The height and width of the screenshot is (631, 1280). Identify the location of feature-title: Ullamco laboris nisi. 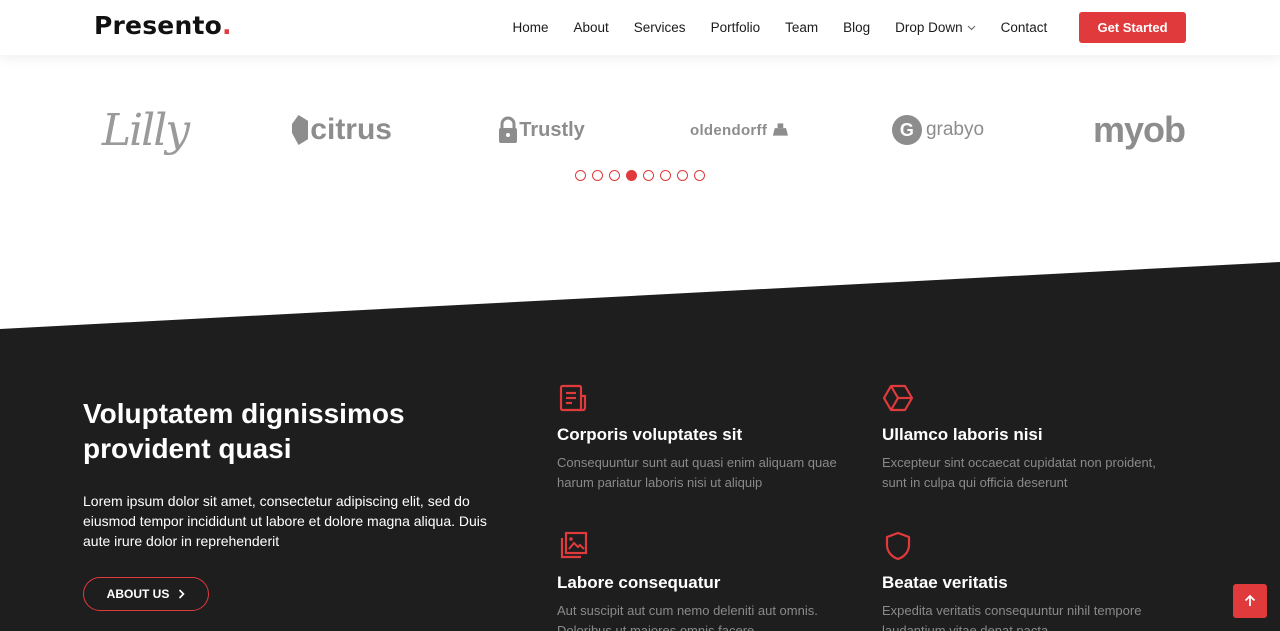
(962, 434).